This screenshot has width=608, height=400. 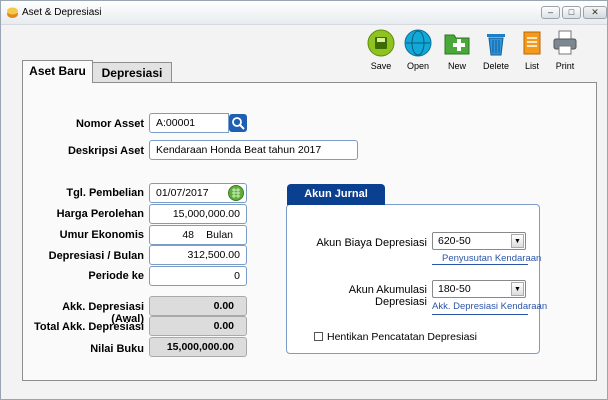 What do you see at coordinates (198, 214) in the screenshot?
I see `harga-perolehan-field: 15,000,000.00` at bounding box center [198, 214].